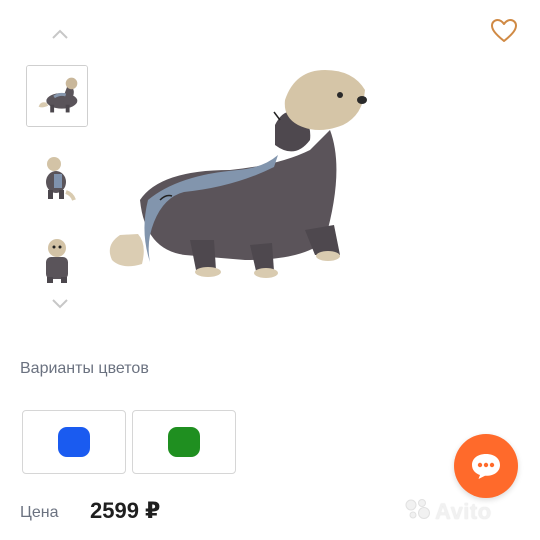  I want to click on color-swatch-green, so click(184, 442).